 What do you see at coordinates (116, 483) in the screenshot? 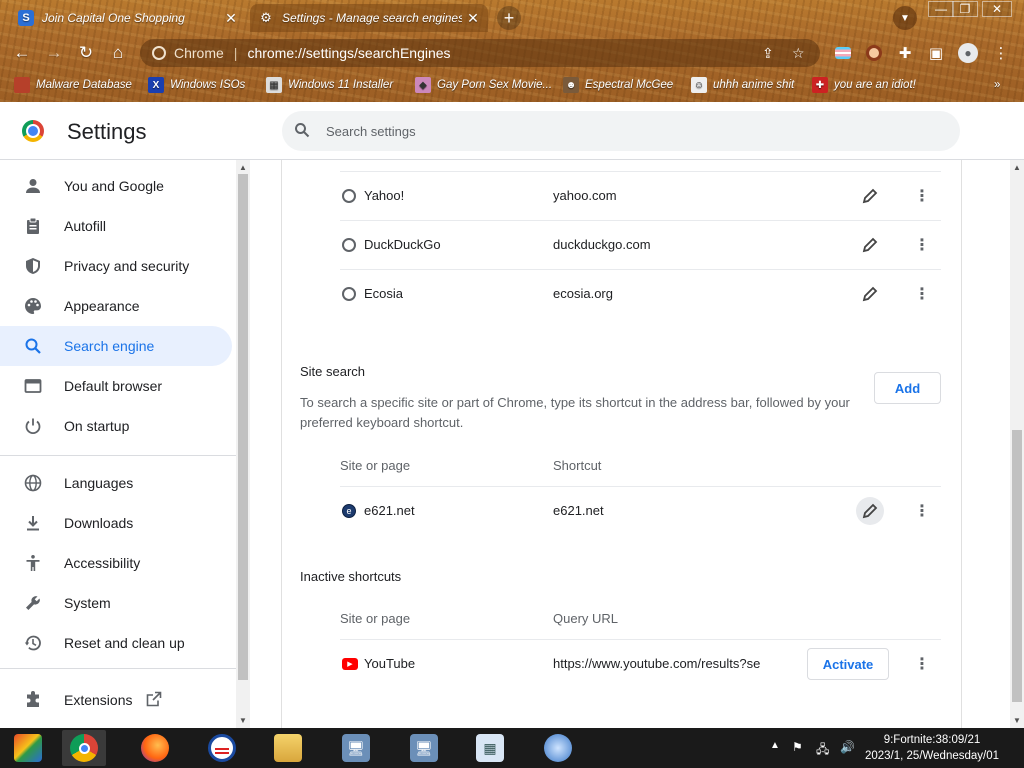
I see `nav-item-languages: Languages` at bounding box center [116, 483].